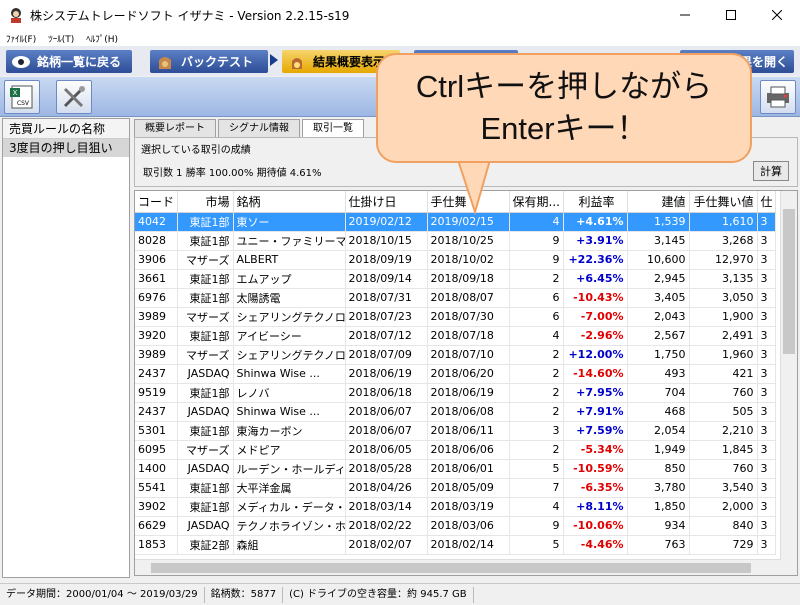  I want to click on cell-entry-price: 704, so click(658, 393).